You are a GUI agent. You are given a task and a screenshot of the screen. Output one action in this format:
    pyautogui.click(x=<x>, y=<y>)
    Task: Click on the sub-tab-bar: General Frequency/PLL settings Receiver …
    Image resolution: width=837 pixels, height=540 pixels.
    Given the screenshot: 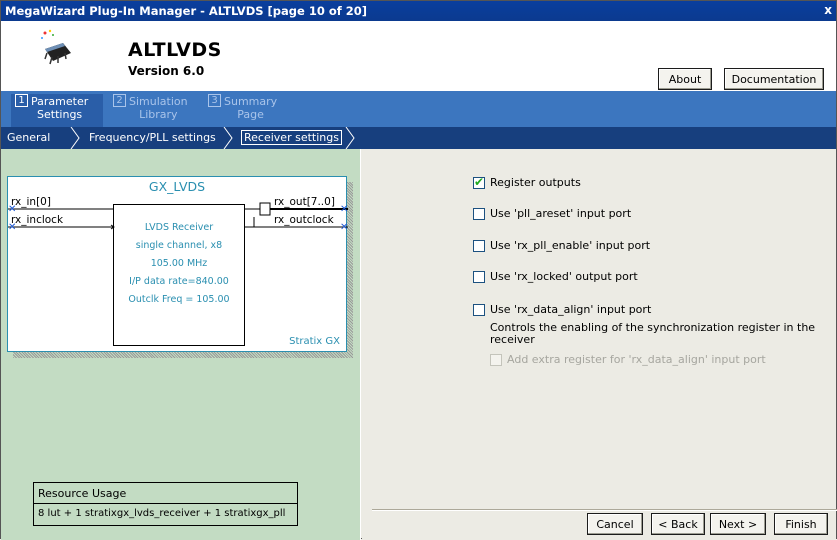 What is the action you would take?
    pyautogui.click(x=418, y=138)
    